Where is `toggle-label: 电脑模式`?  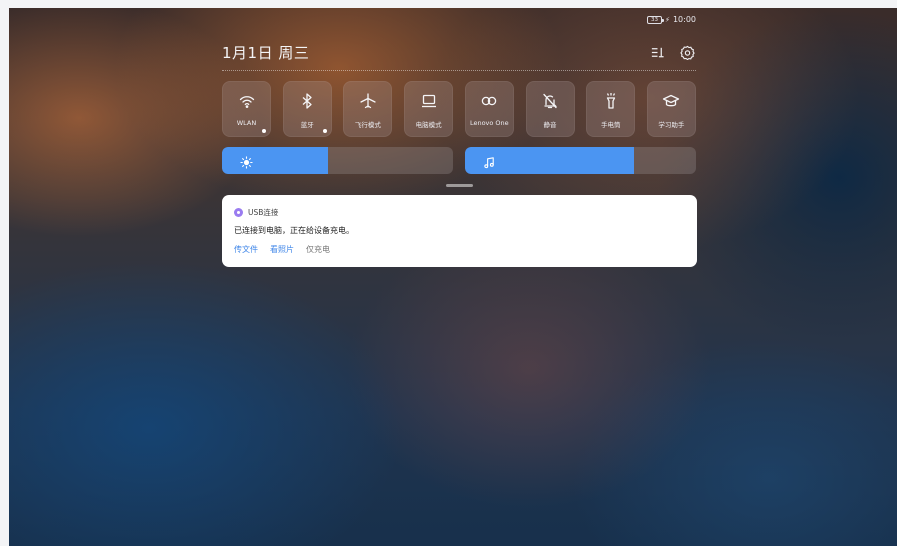 toggle-label: 电脑模式 is located at coordinates (428, 125).